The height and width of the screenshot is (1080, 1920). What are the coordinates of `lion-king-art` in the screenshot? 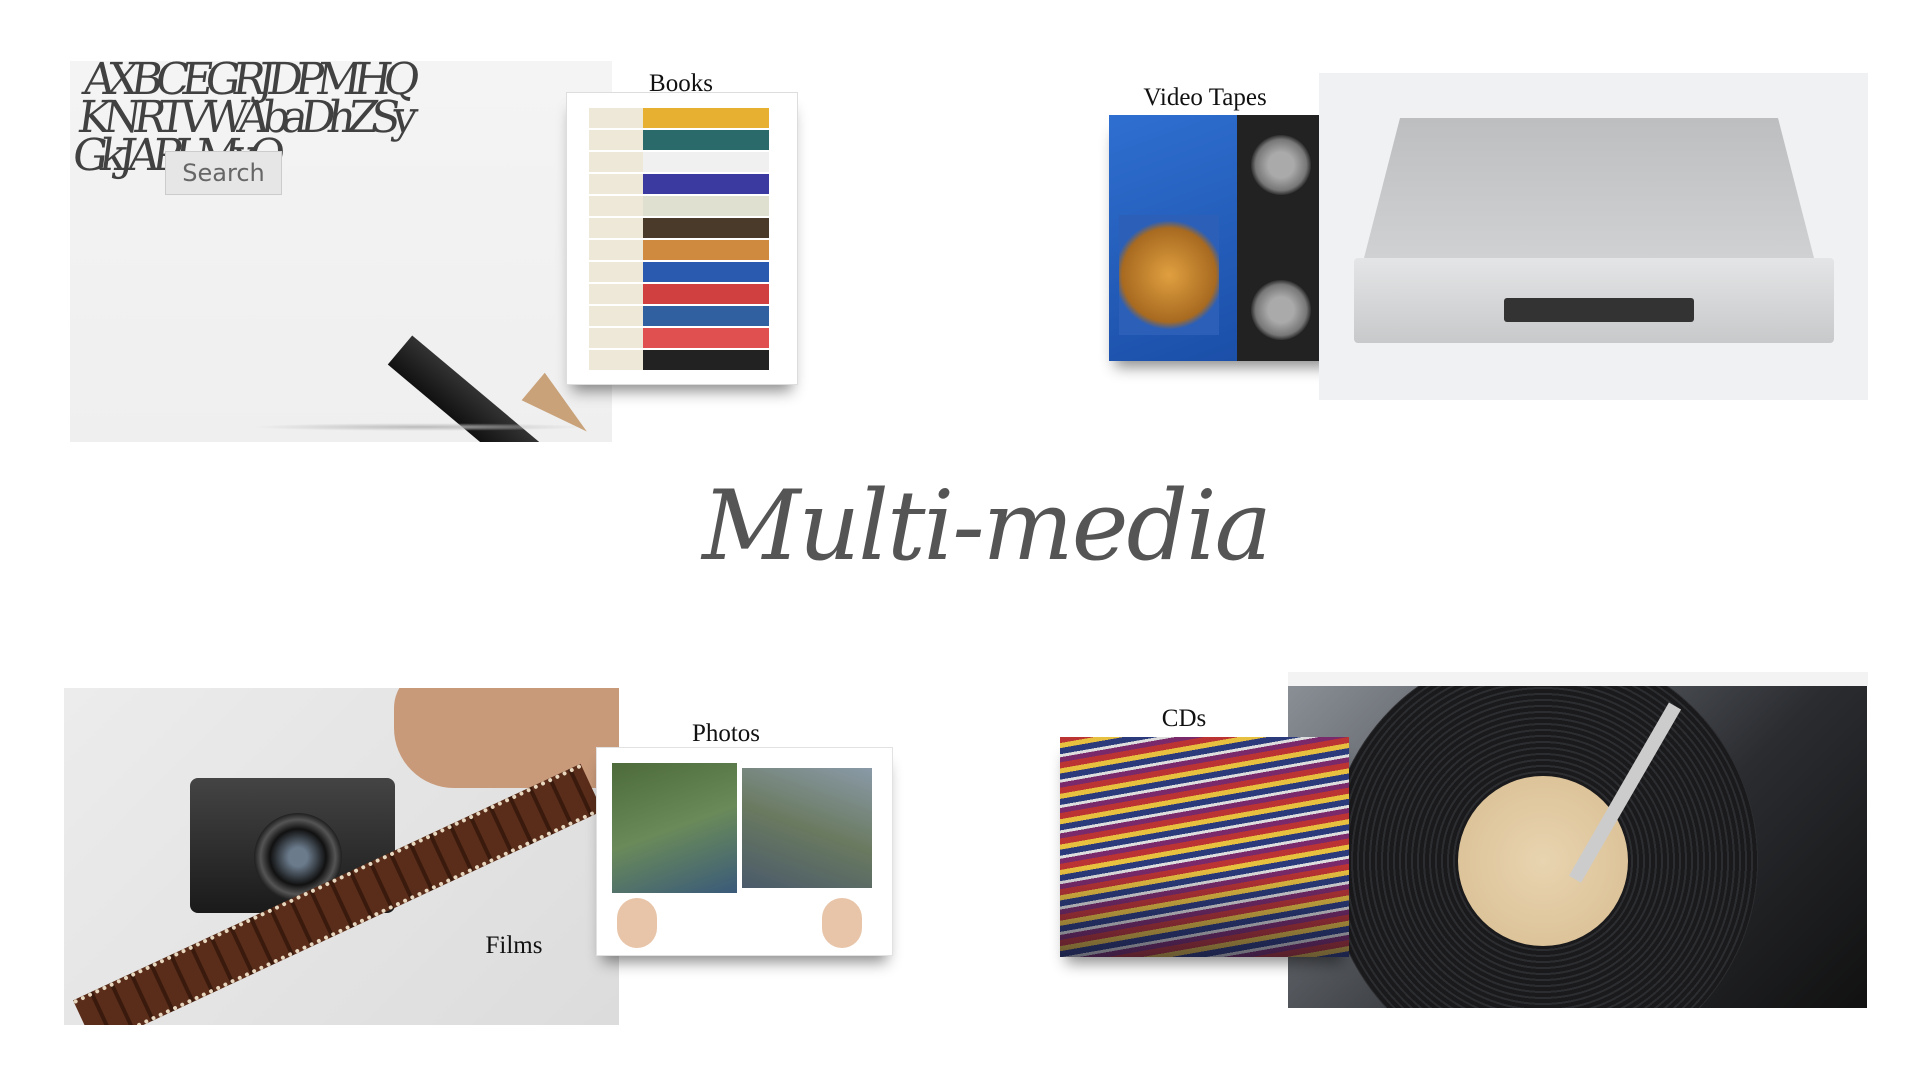 It's located at (1169, 275).